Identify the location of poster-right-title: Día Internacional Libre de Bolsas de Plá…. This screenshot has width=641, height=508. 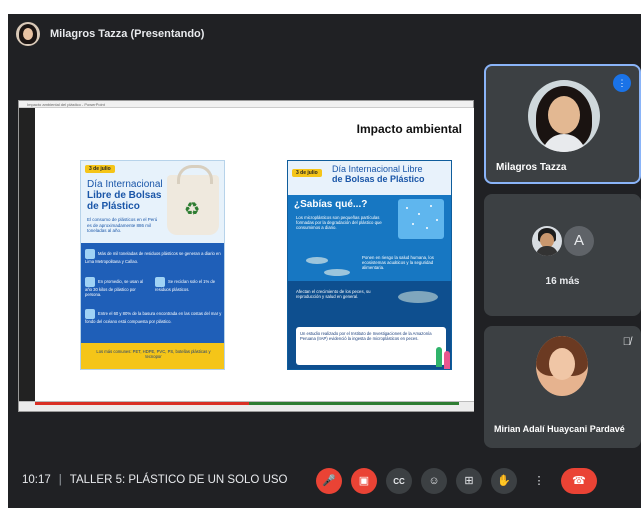
(378, 174).